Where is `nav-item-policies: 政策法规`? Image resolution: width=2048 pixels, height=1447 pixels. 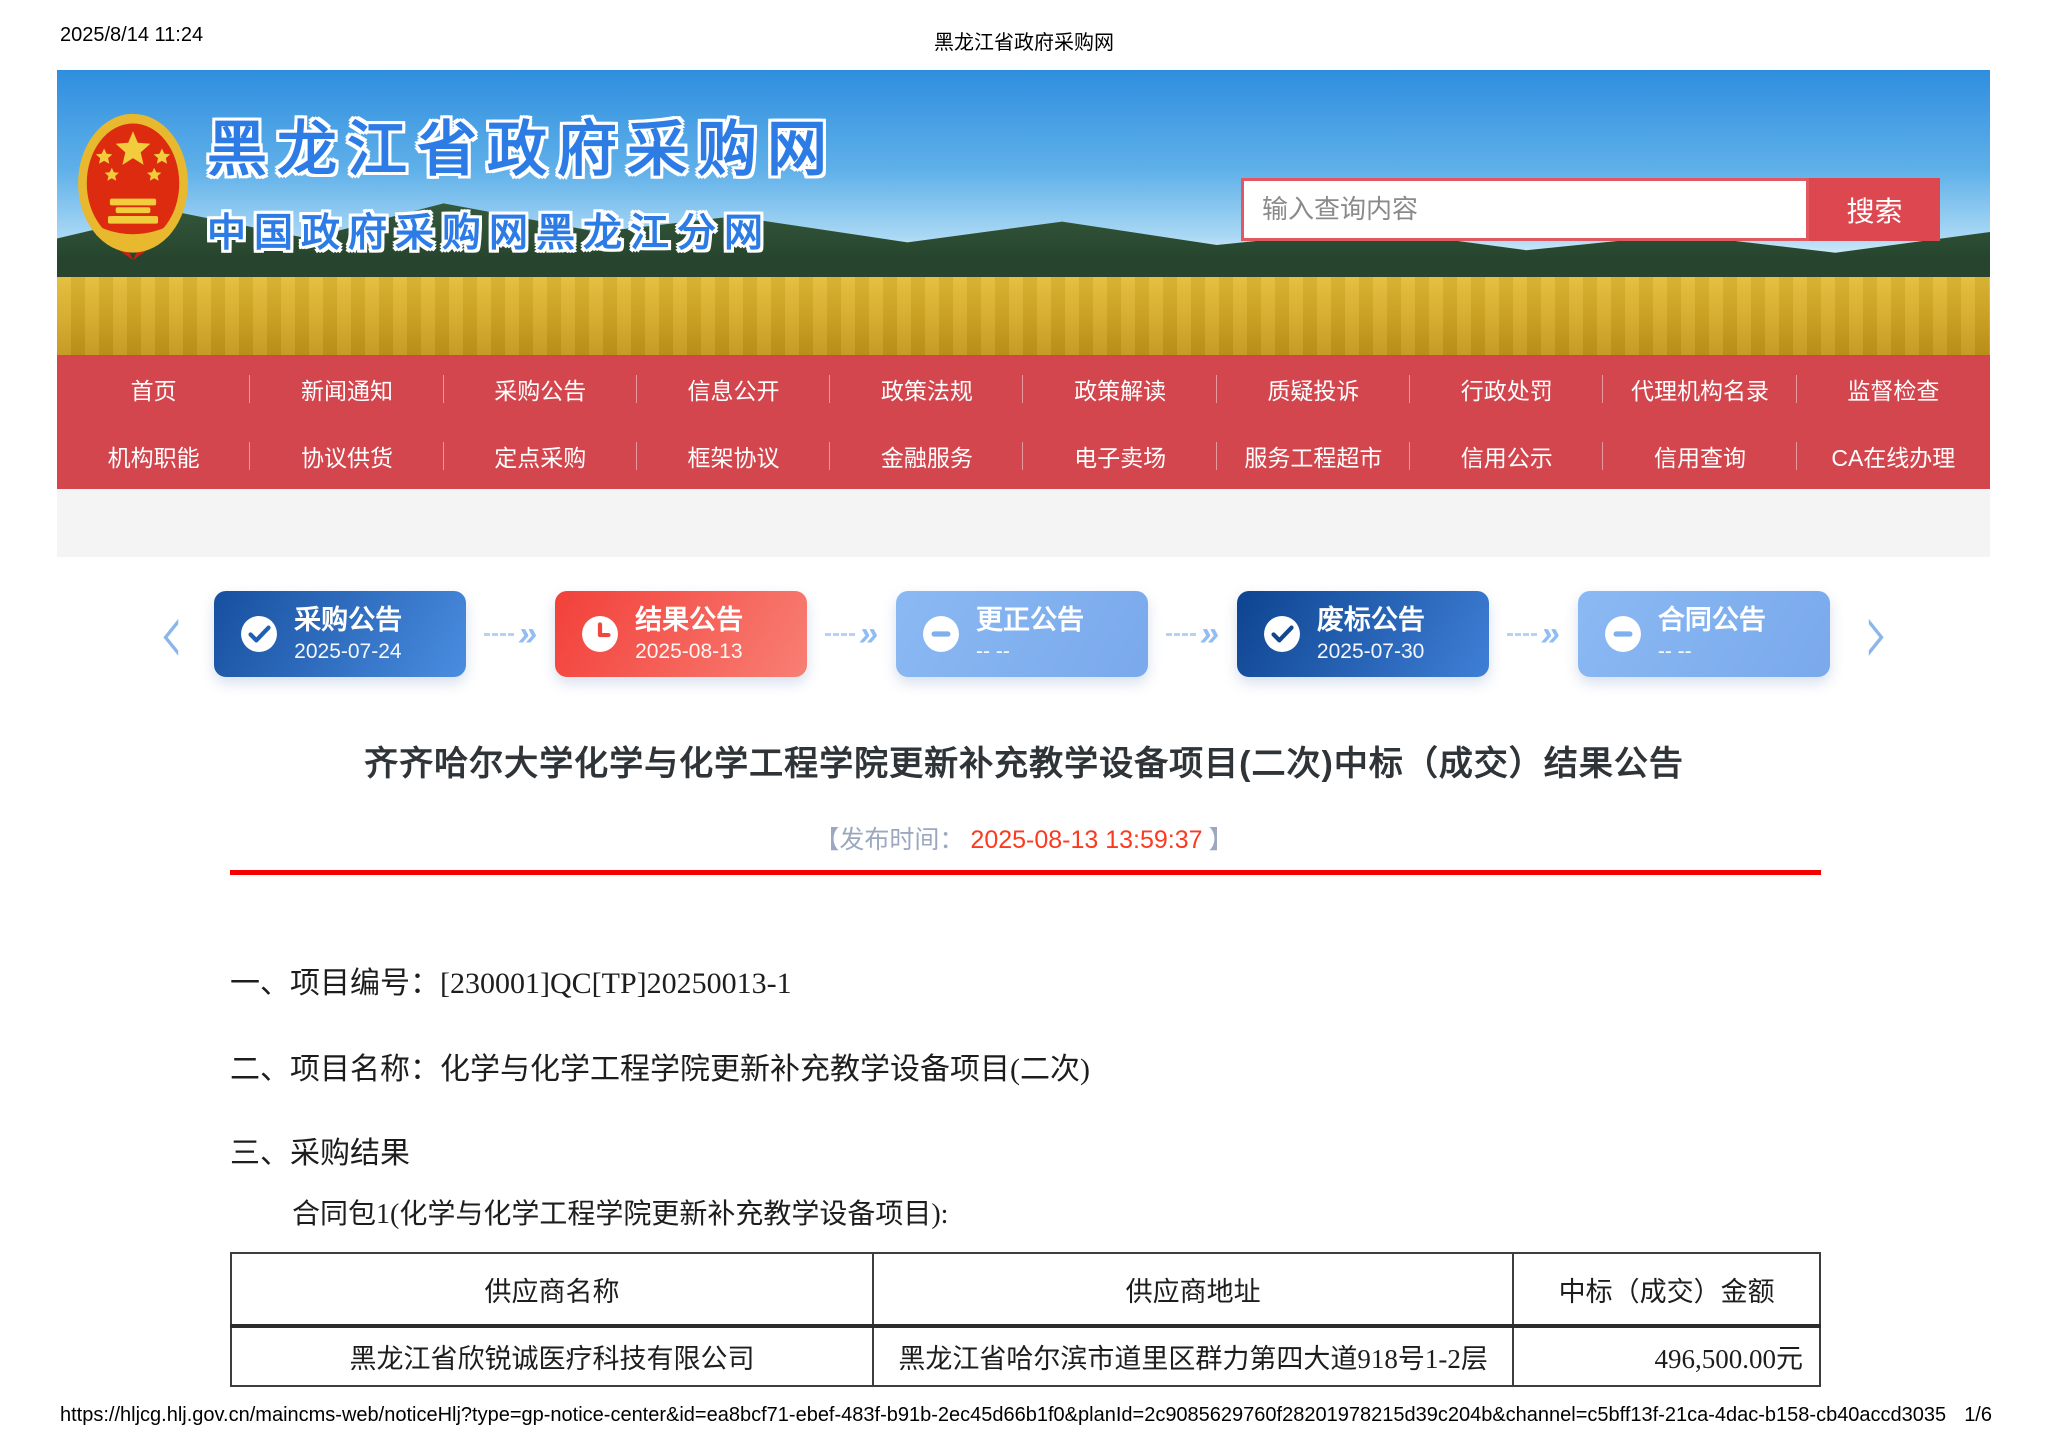
nav-item-policies: 政策法规 is located at coordinates (926, 389).